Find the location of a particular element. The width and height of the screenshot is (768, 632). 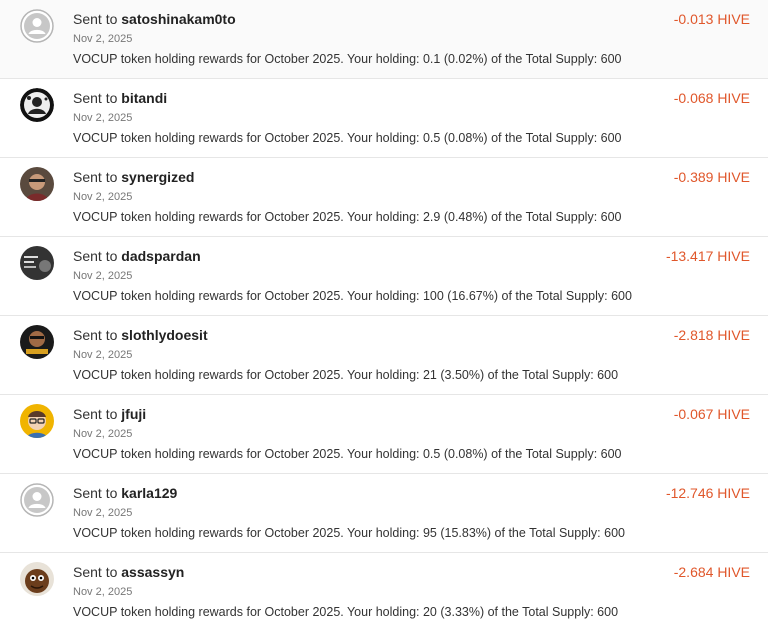

transfer-amount: -2.818 HIVE is located at coordinates (711, 335).